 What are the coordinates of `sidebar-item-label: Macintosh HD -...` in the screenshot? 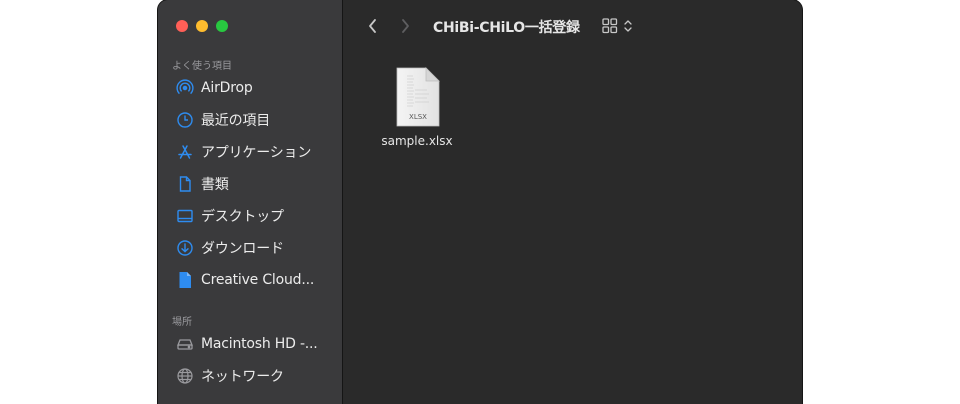 It's located at (259, 344).